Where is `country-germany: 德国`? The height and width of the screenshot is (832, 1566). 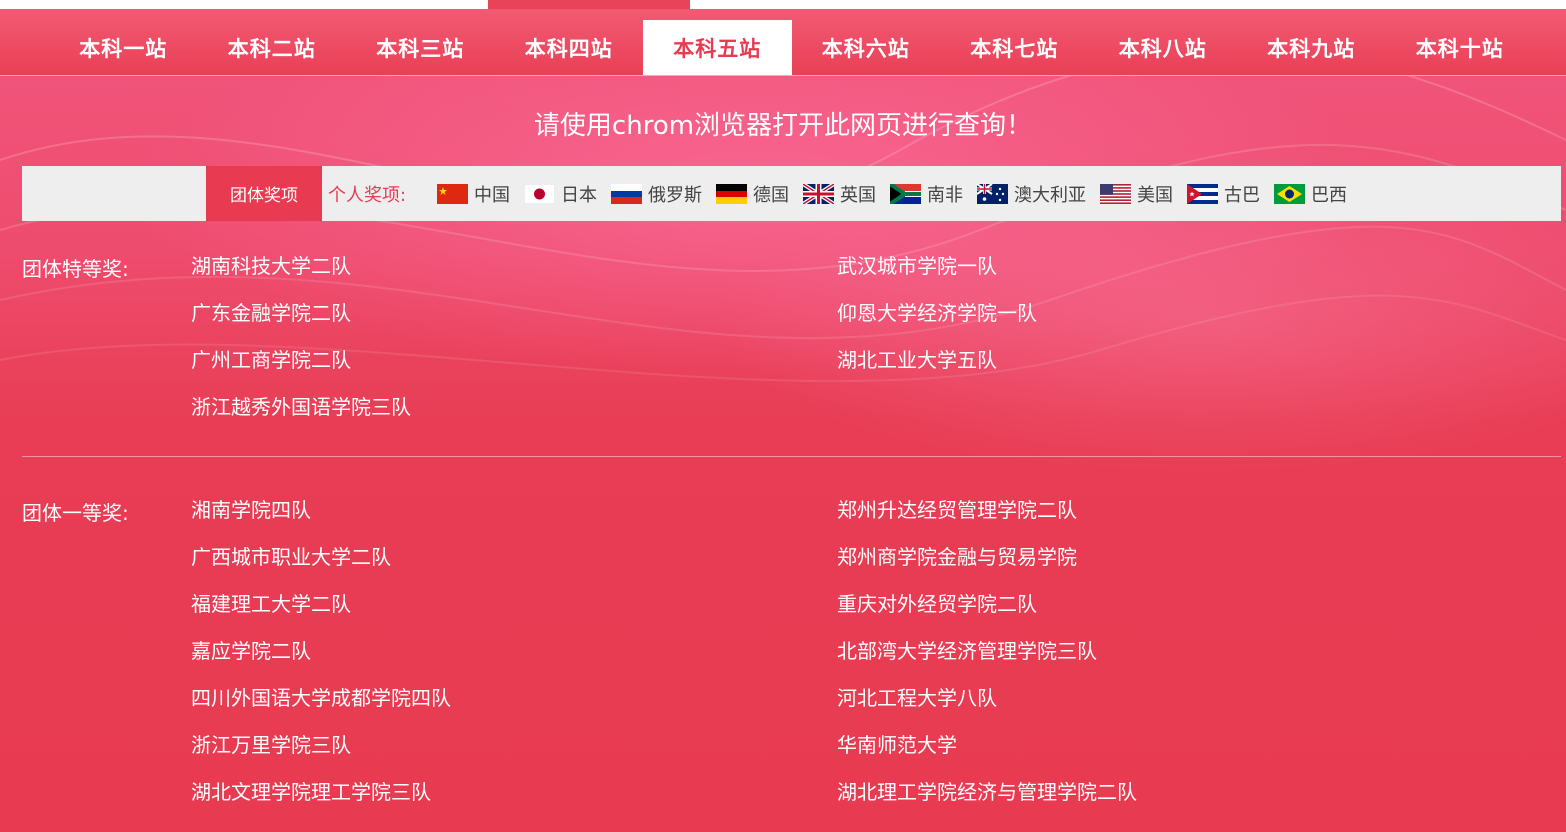
country-germany: 德国 is located at coordinates (752, 194).